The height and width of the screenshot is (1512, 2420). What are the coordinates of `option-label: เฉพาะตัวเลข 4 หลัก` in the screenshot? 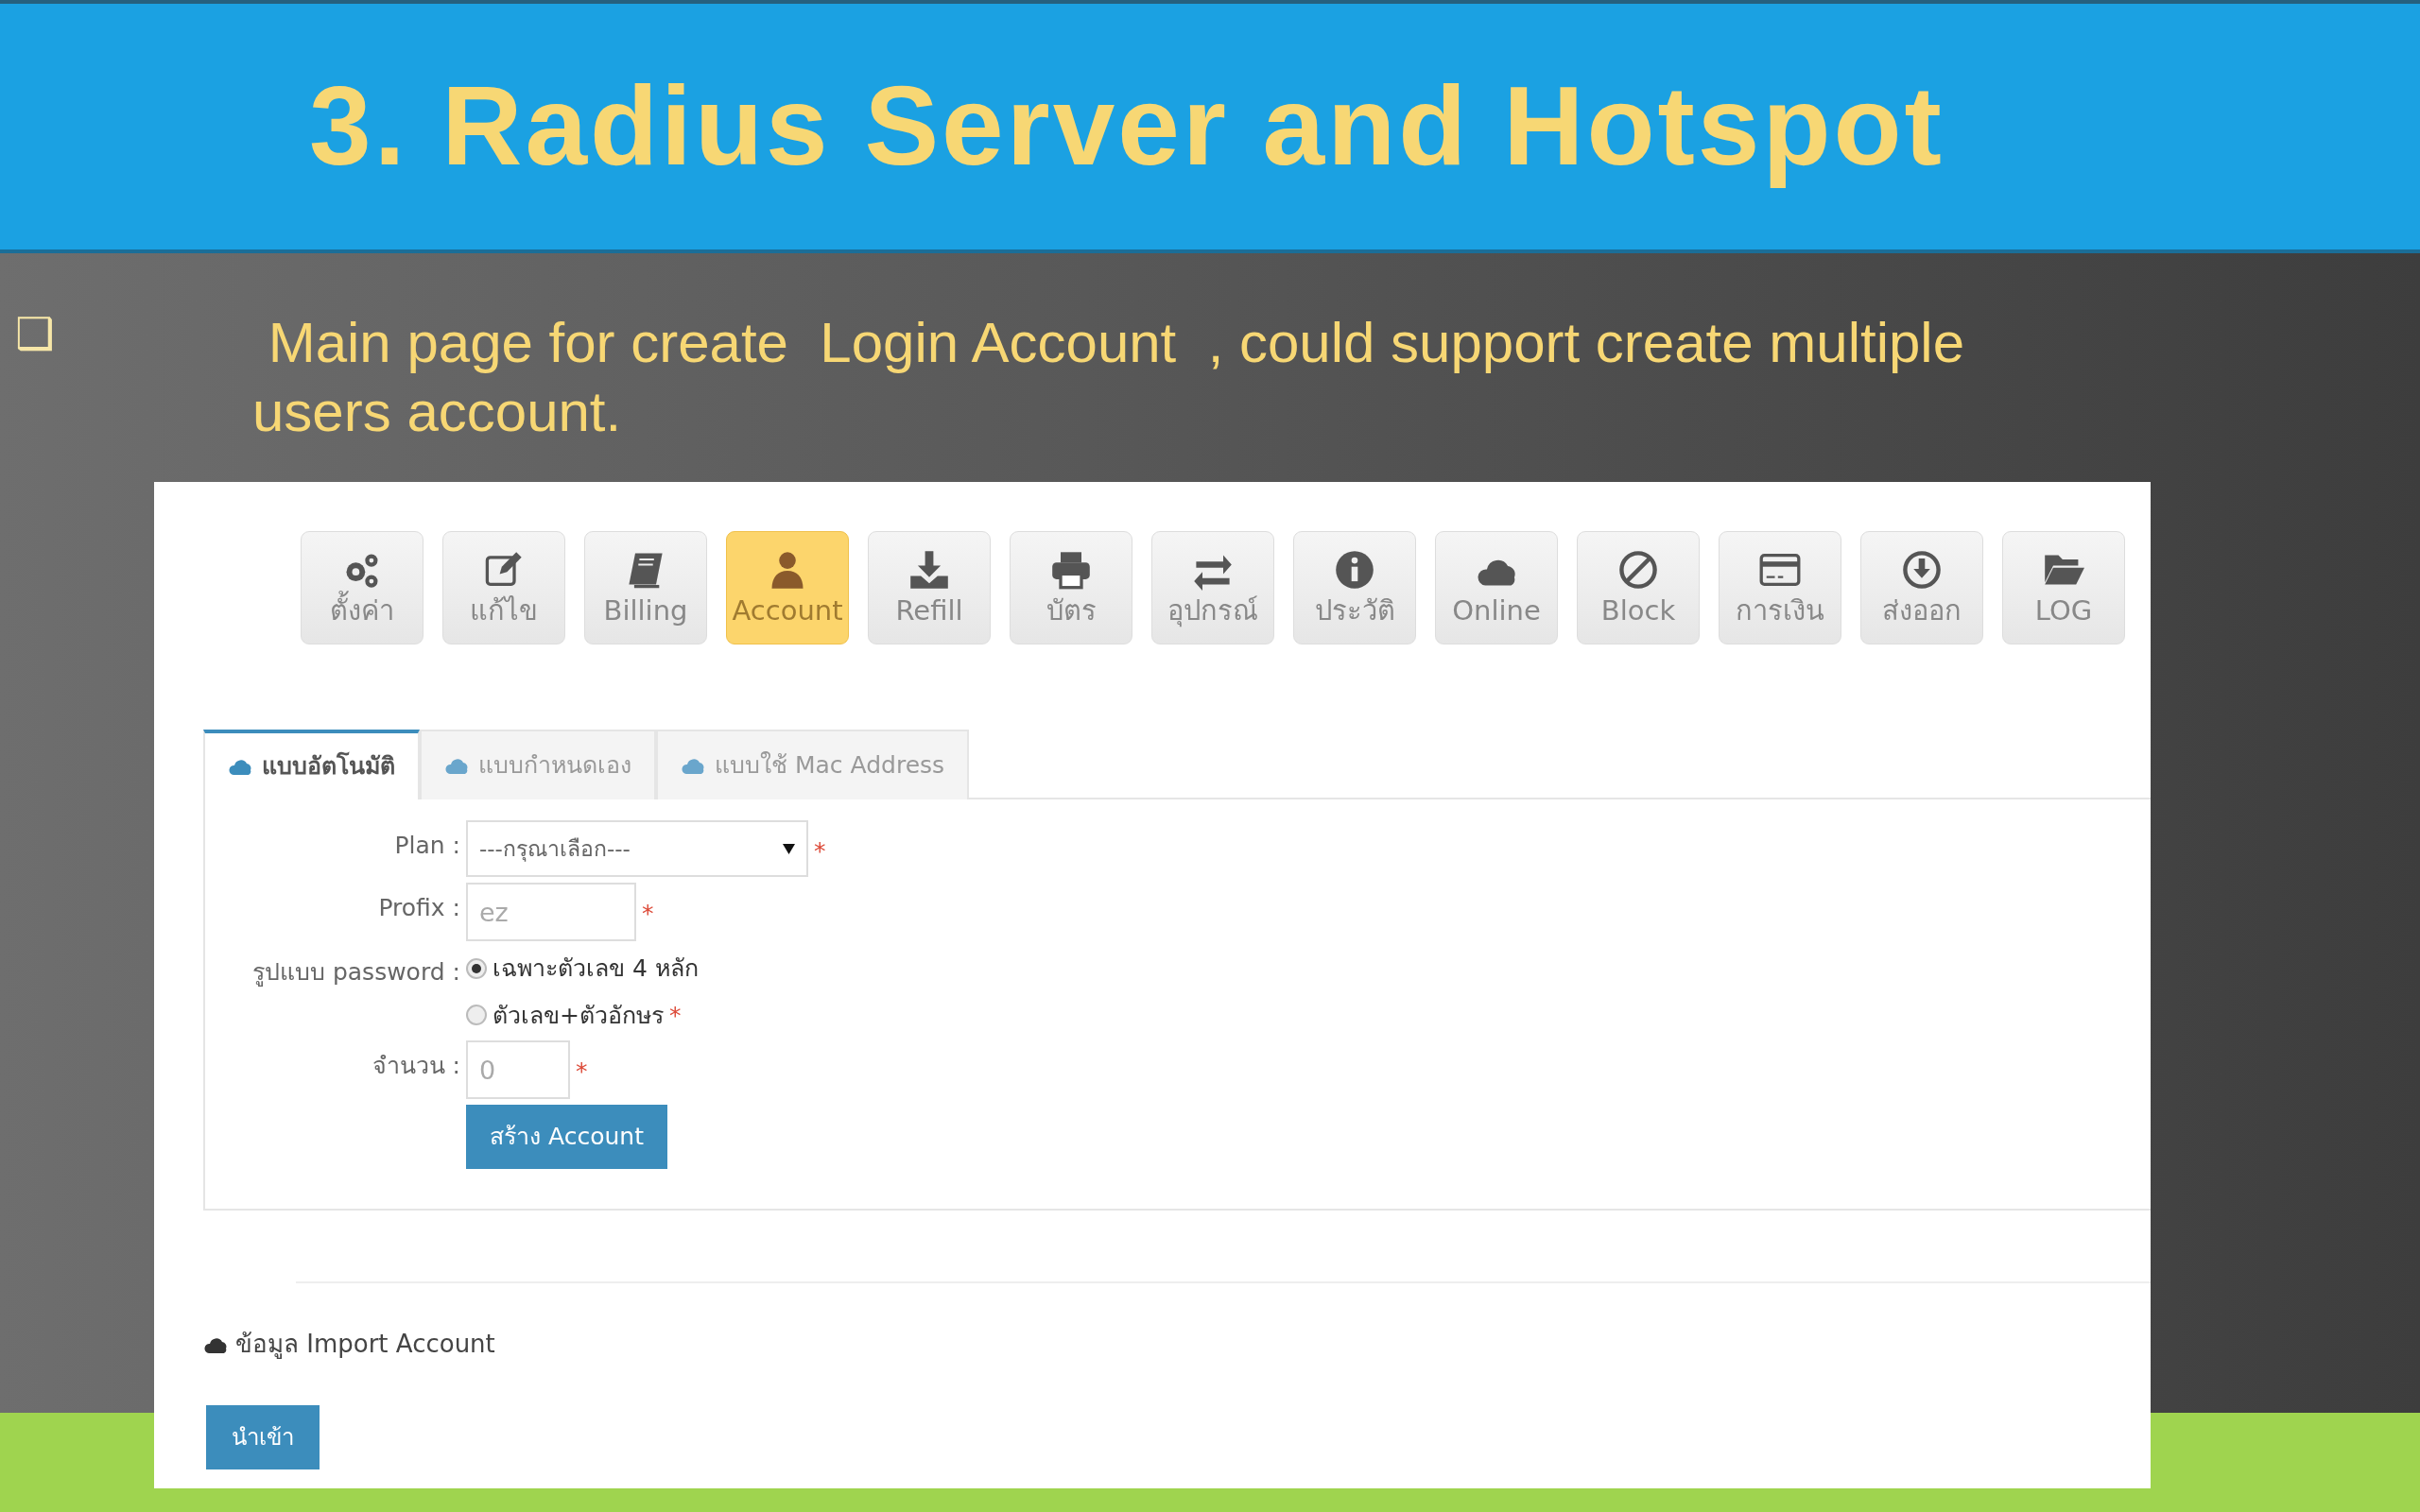 It's located at (596, 969).